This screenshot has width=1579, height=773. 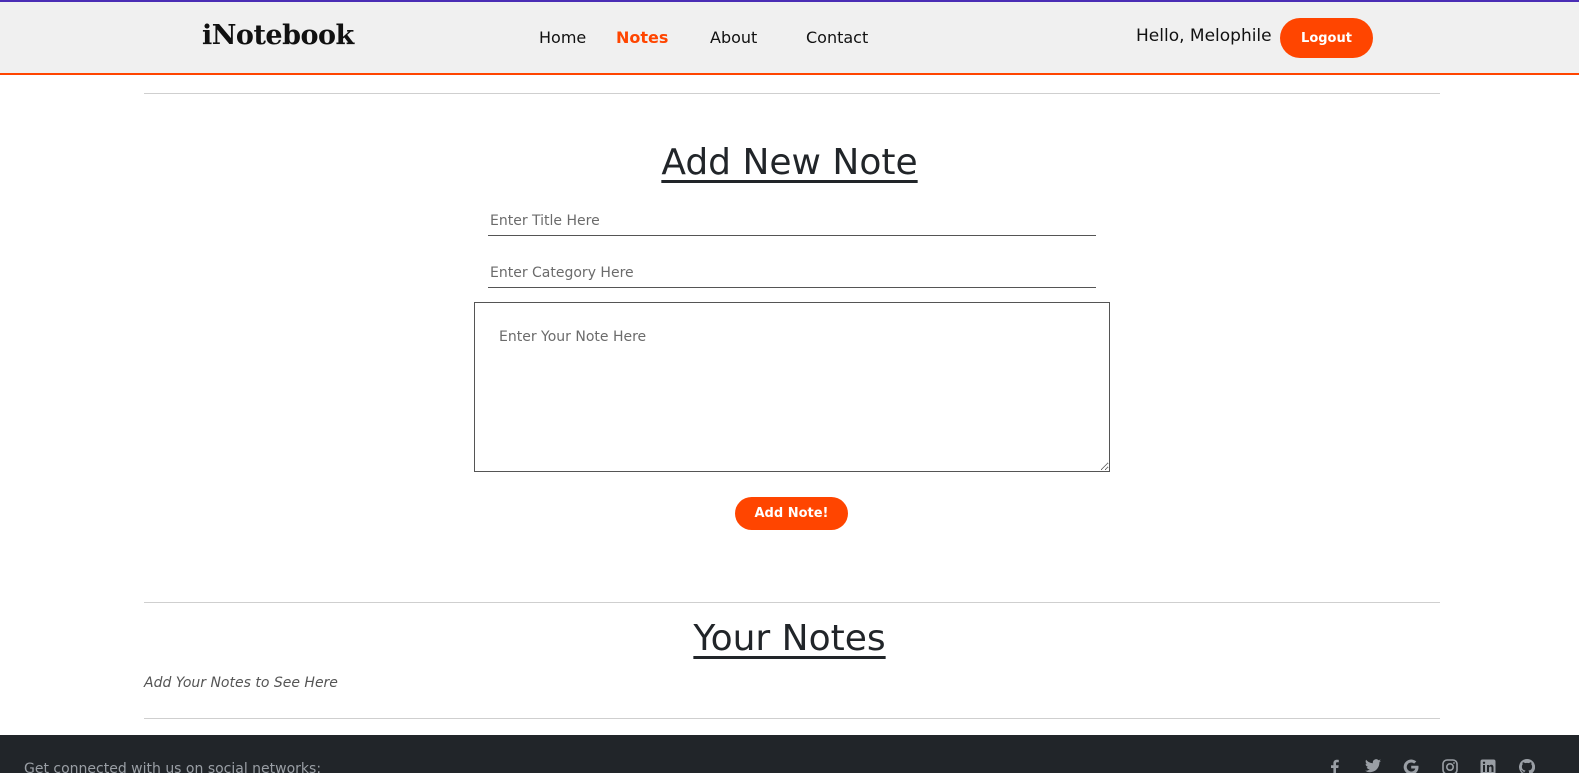 What do you see at coordinates (837, 37) in the screenshot?
I see `nav-link-contact: Contact` at bounding box center [837, 37].